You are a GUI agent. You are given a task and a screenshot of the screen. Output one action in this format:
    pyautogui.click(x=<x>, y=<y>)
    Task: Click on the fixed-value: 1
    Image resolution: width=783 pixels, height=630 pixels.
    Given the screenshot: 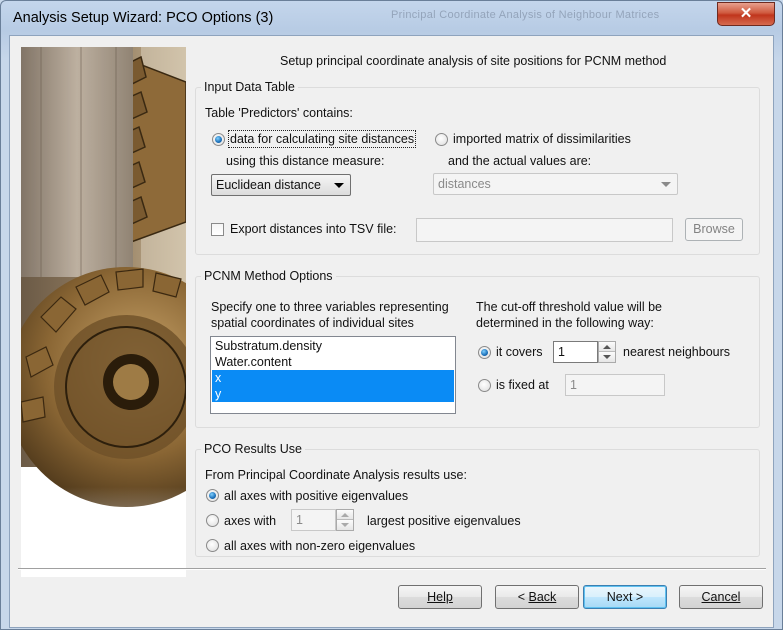 What is the action you would take?
    pyautogui.click(x=573, y=385)
    